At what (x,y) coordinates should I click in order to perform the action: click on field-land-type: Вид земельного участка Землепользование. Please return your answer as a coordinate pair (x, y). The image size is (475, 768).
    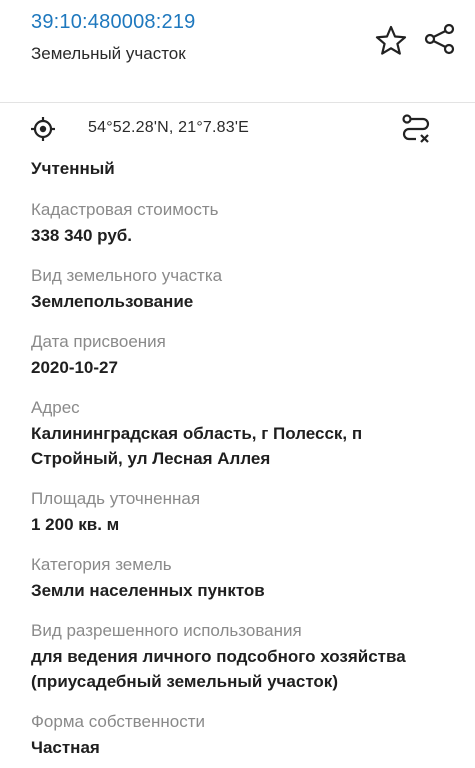
    Looking at the image, I should click on (241, 289).